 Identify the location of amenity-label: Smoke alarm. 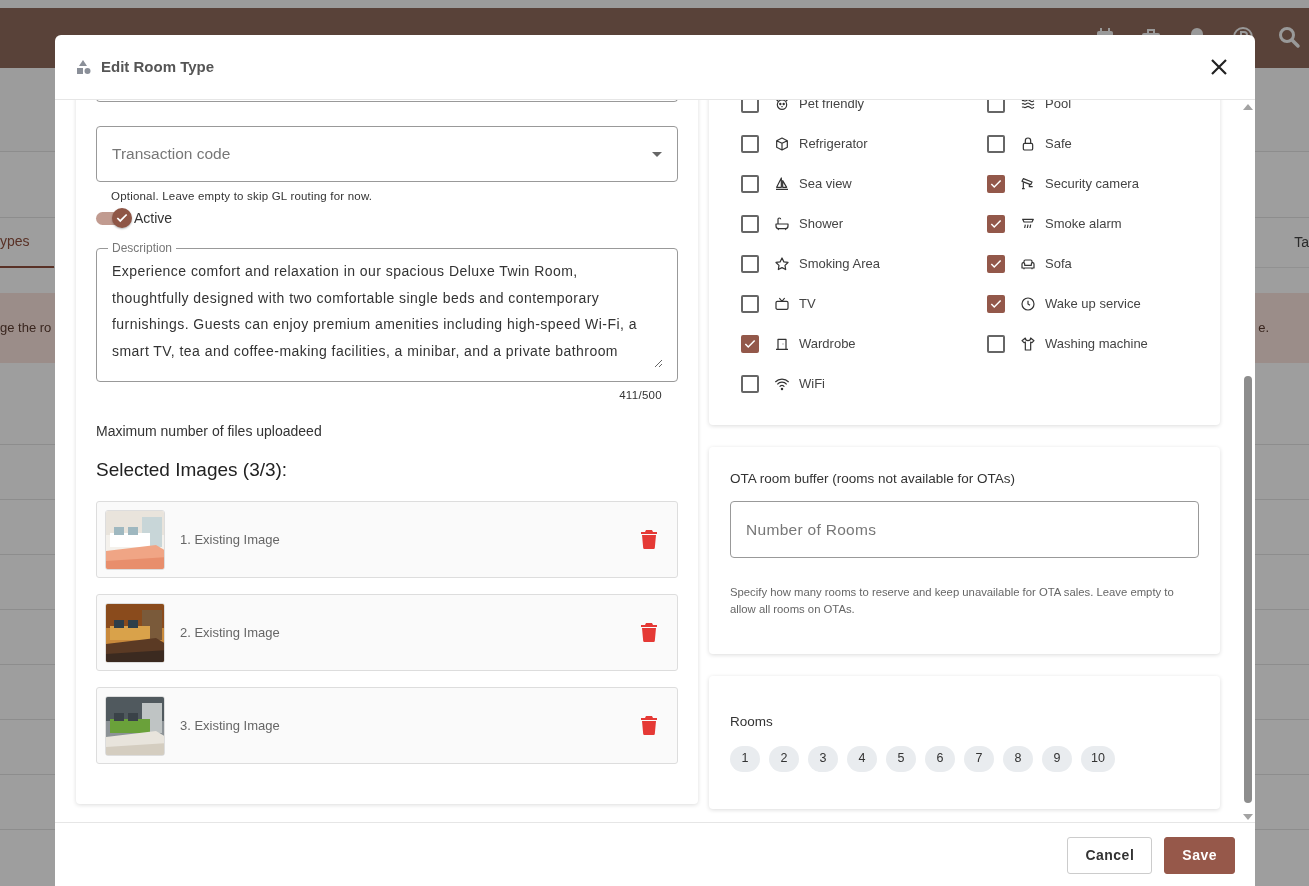
(1083, 224).